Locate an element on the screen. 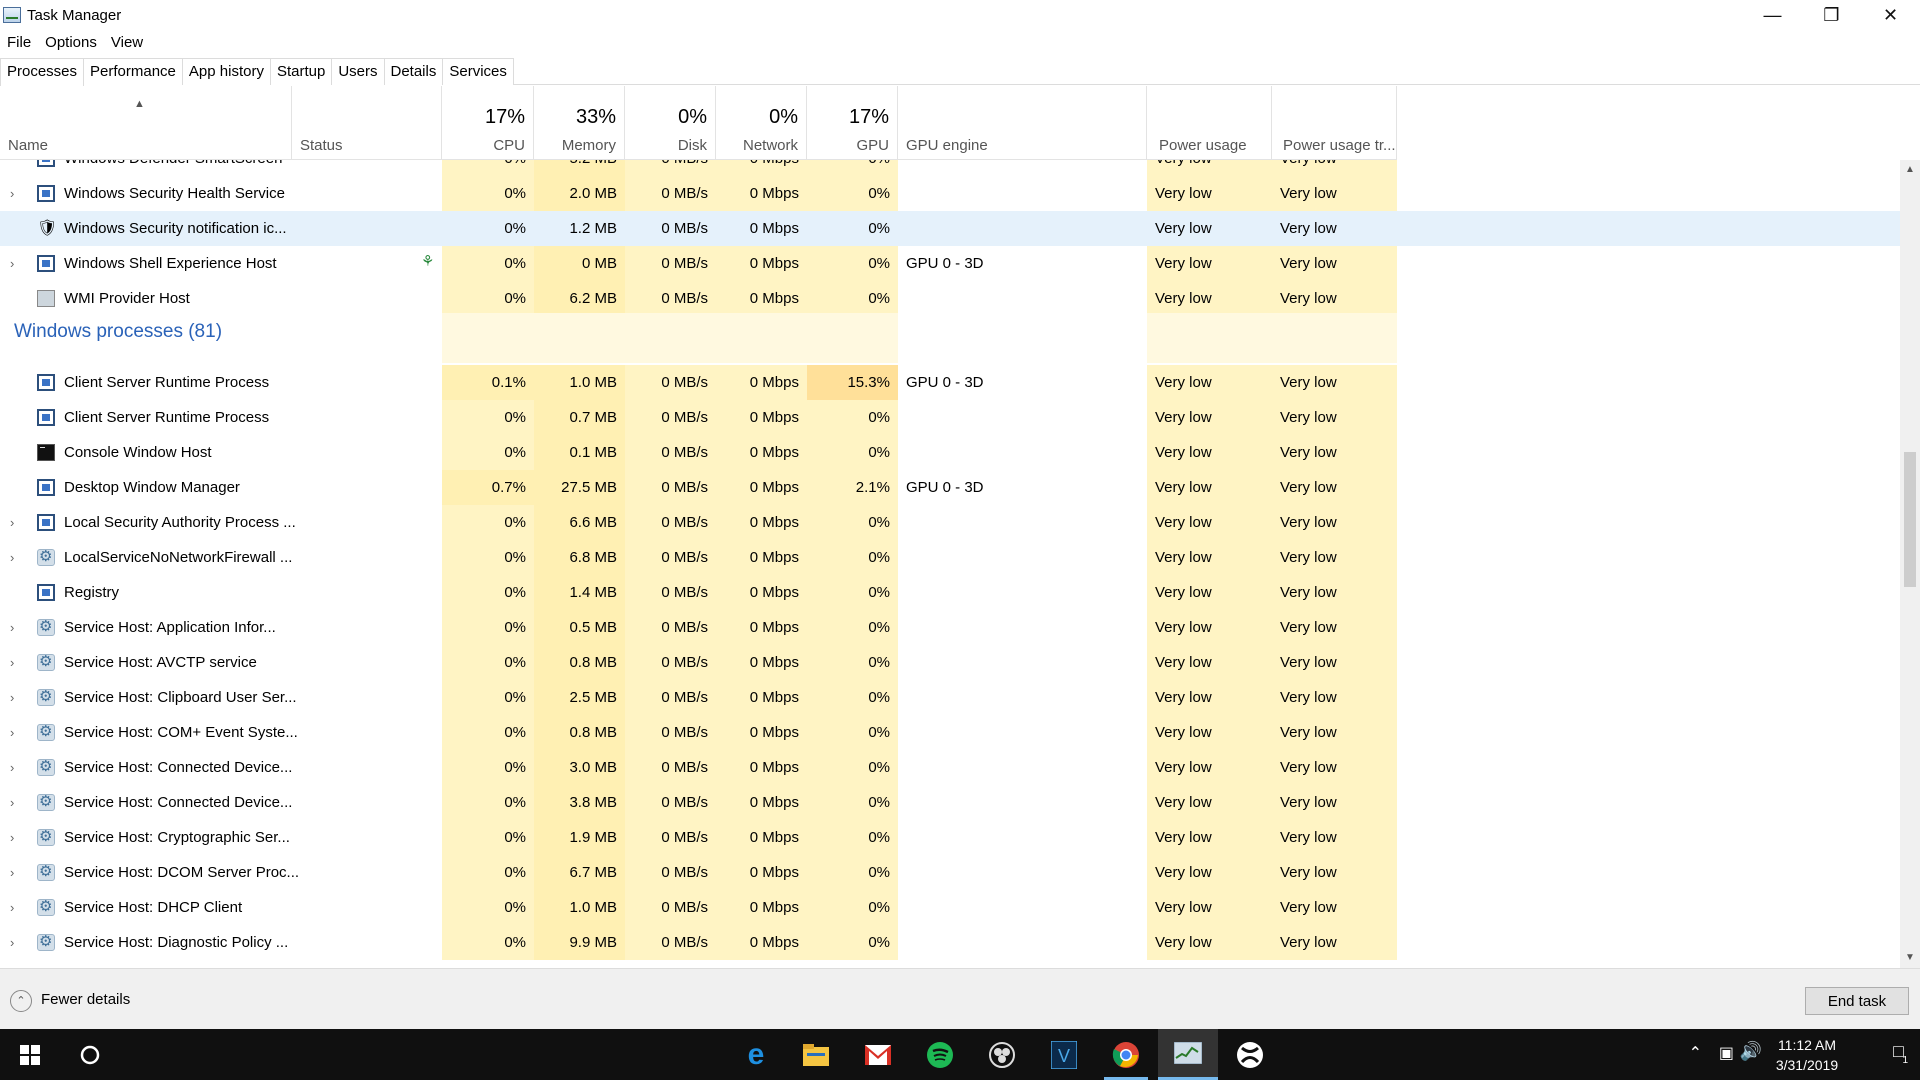  tab-startup: Startup is located at coordinates (301, 71).